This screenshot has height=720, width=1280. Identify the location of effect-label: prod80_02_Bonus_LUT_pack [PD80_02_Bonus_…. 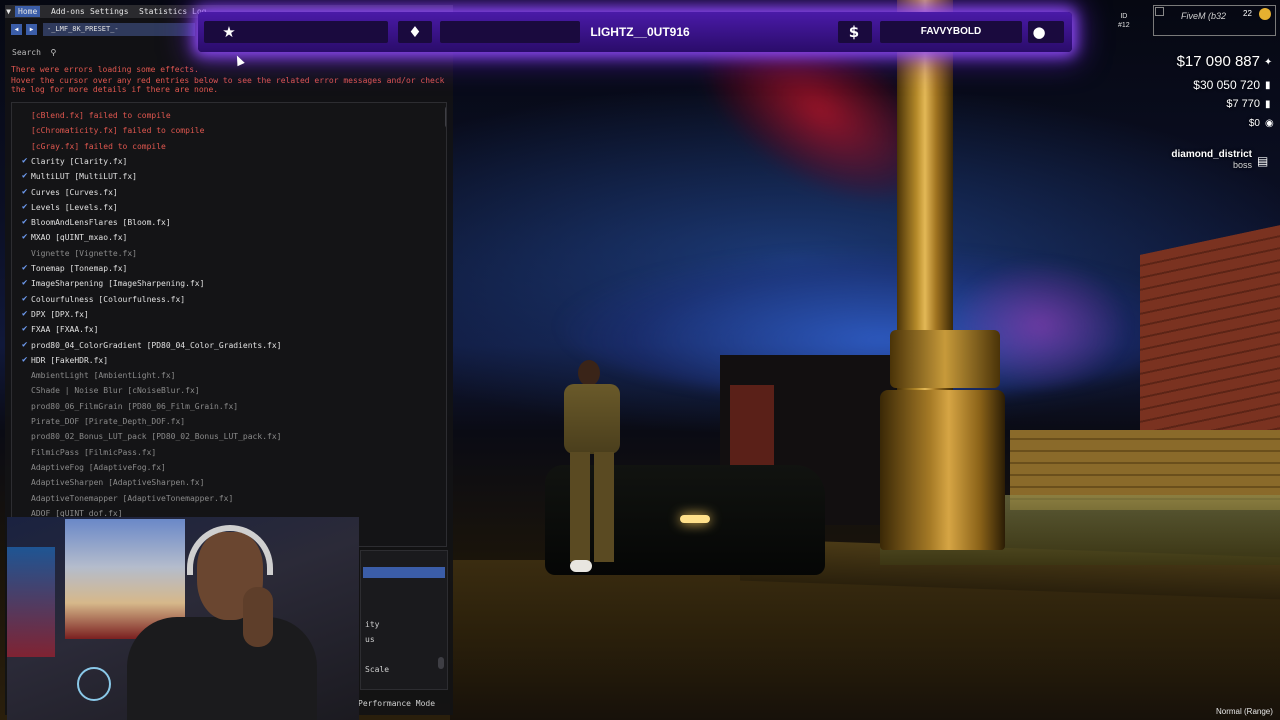
(156, 437).